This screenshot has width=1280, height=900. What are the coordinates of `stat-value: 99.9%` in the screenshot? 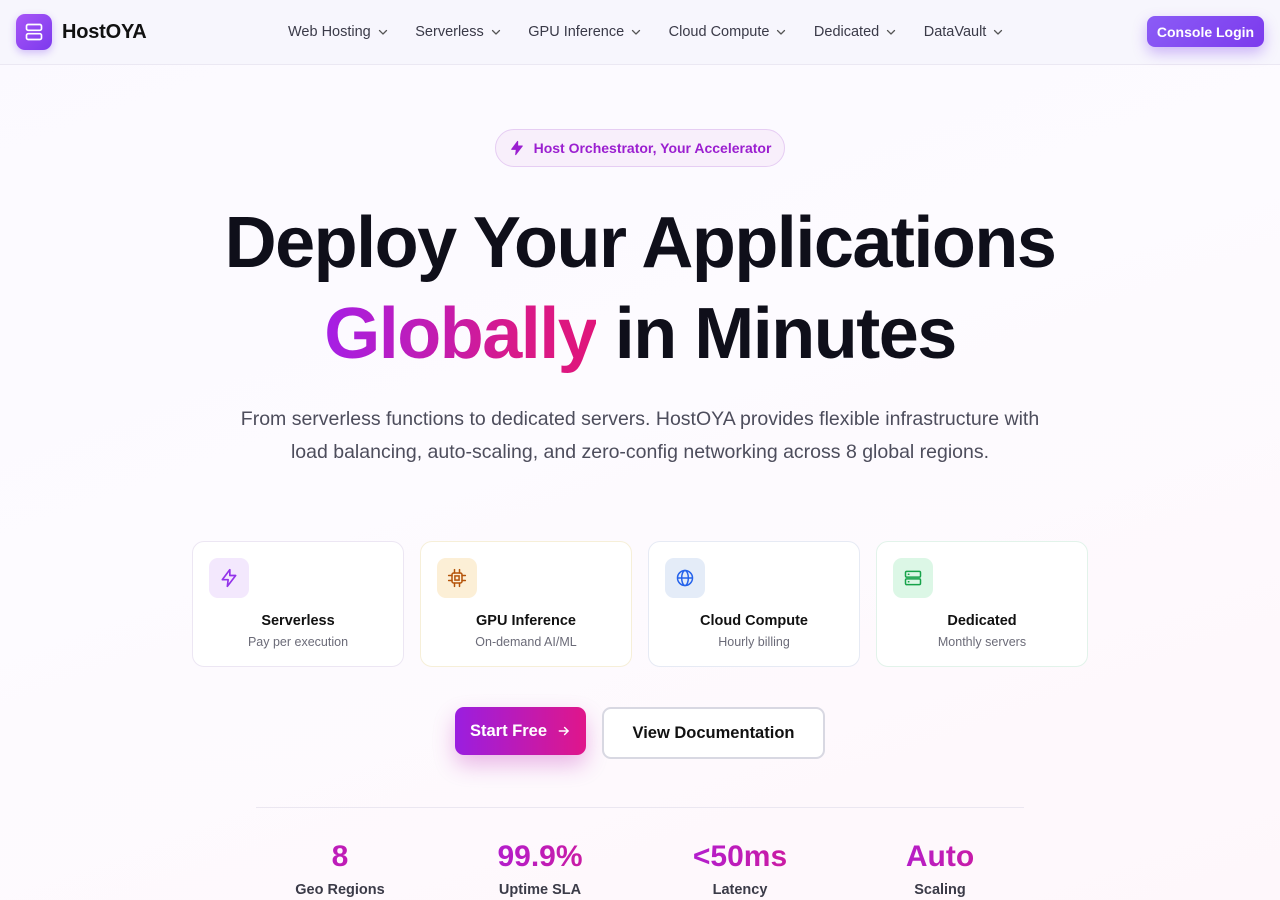 It's located at (540, 857).